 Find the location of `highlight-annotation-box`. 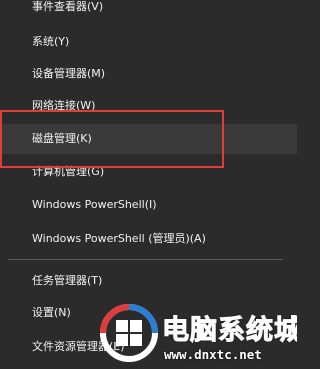

highlight-annotation-box is located at coordinates (112, 139).